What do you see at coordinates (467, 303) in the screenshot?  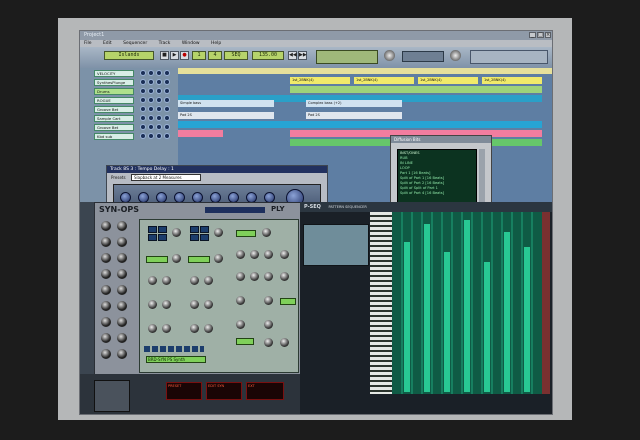 I see `note-grid` at bounding box center [467, 303].